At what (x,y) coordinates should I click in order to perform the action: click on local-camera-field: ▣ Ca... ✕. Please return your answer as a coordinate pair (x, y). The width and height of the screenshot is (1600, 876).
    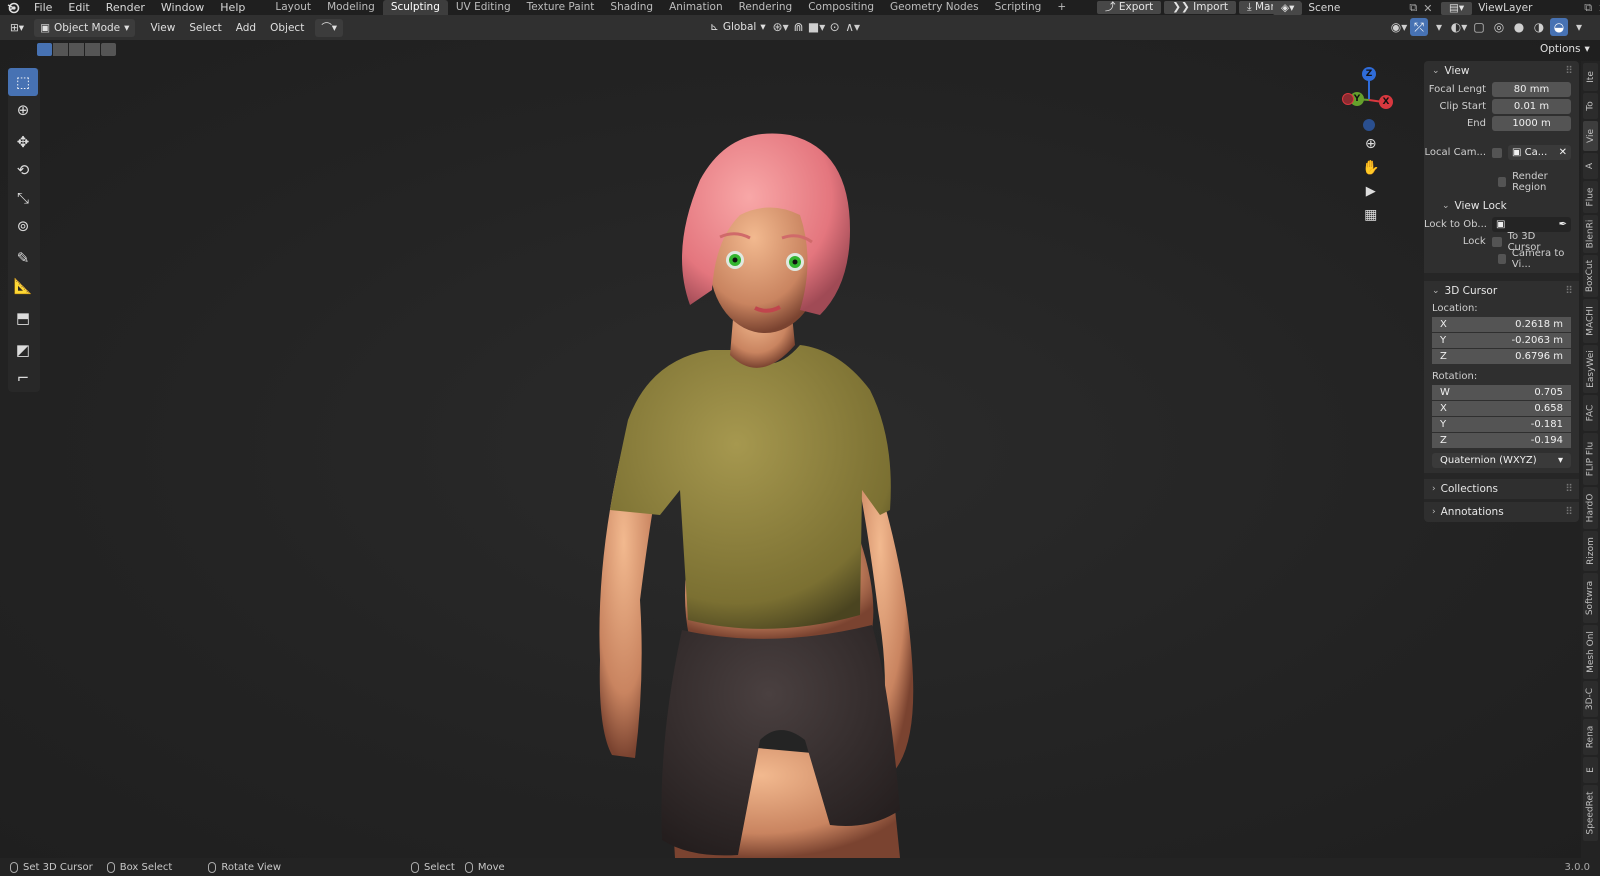
    Looking at the image, I should click on (1539, 152).